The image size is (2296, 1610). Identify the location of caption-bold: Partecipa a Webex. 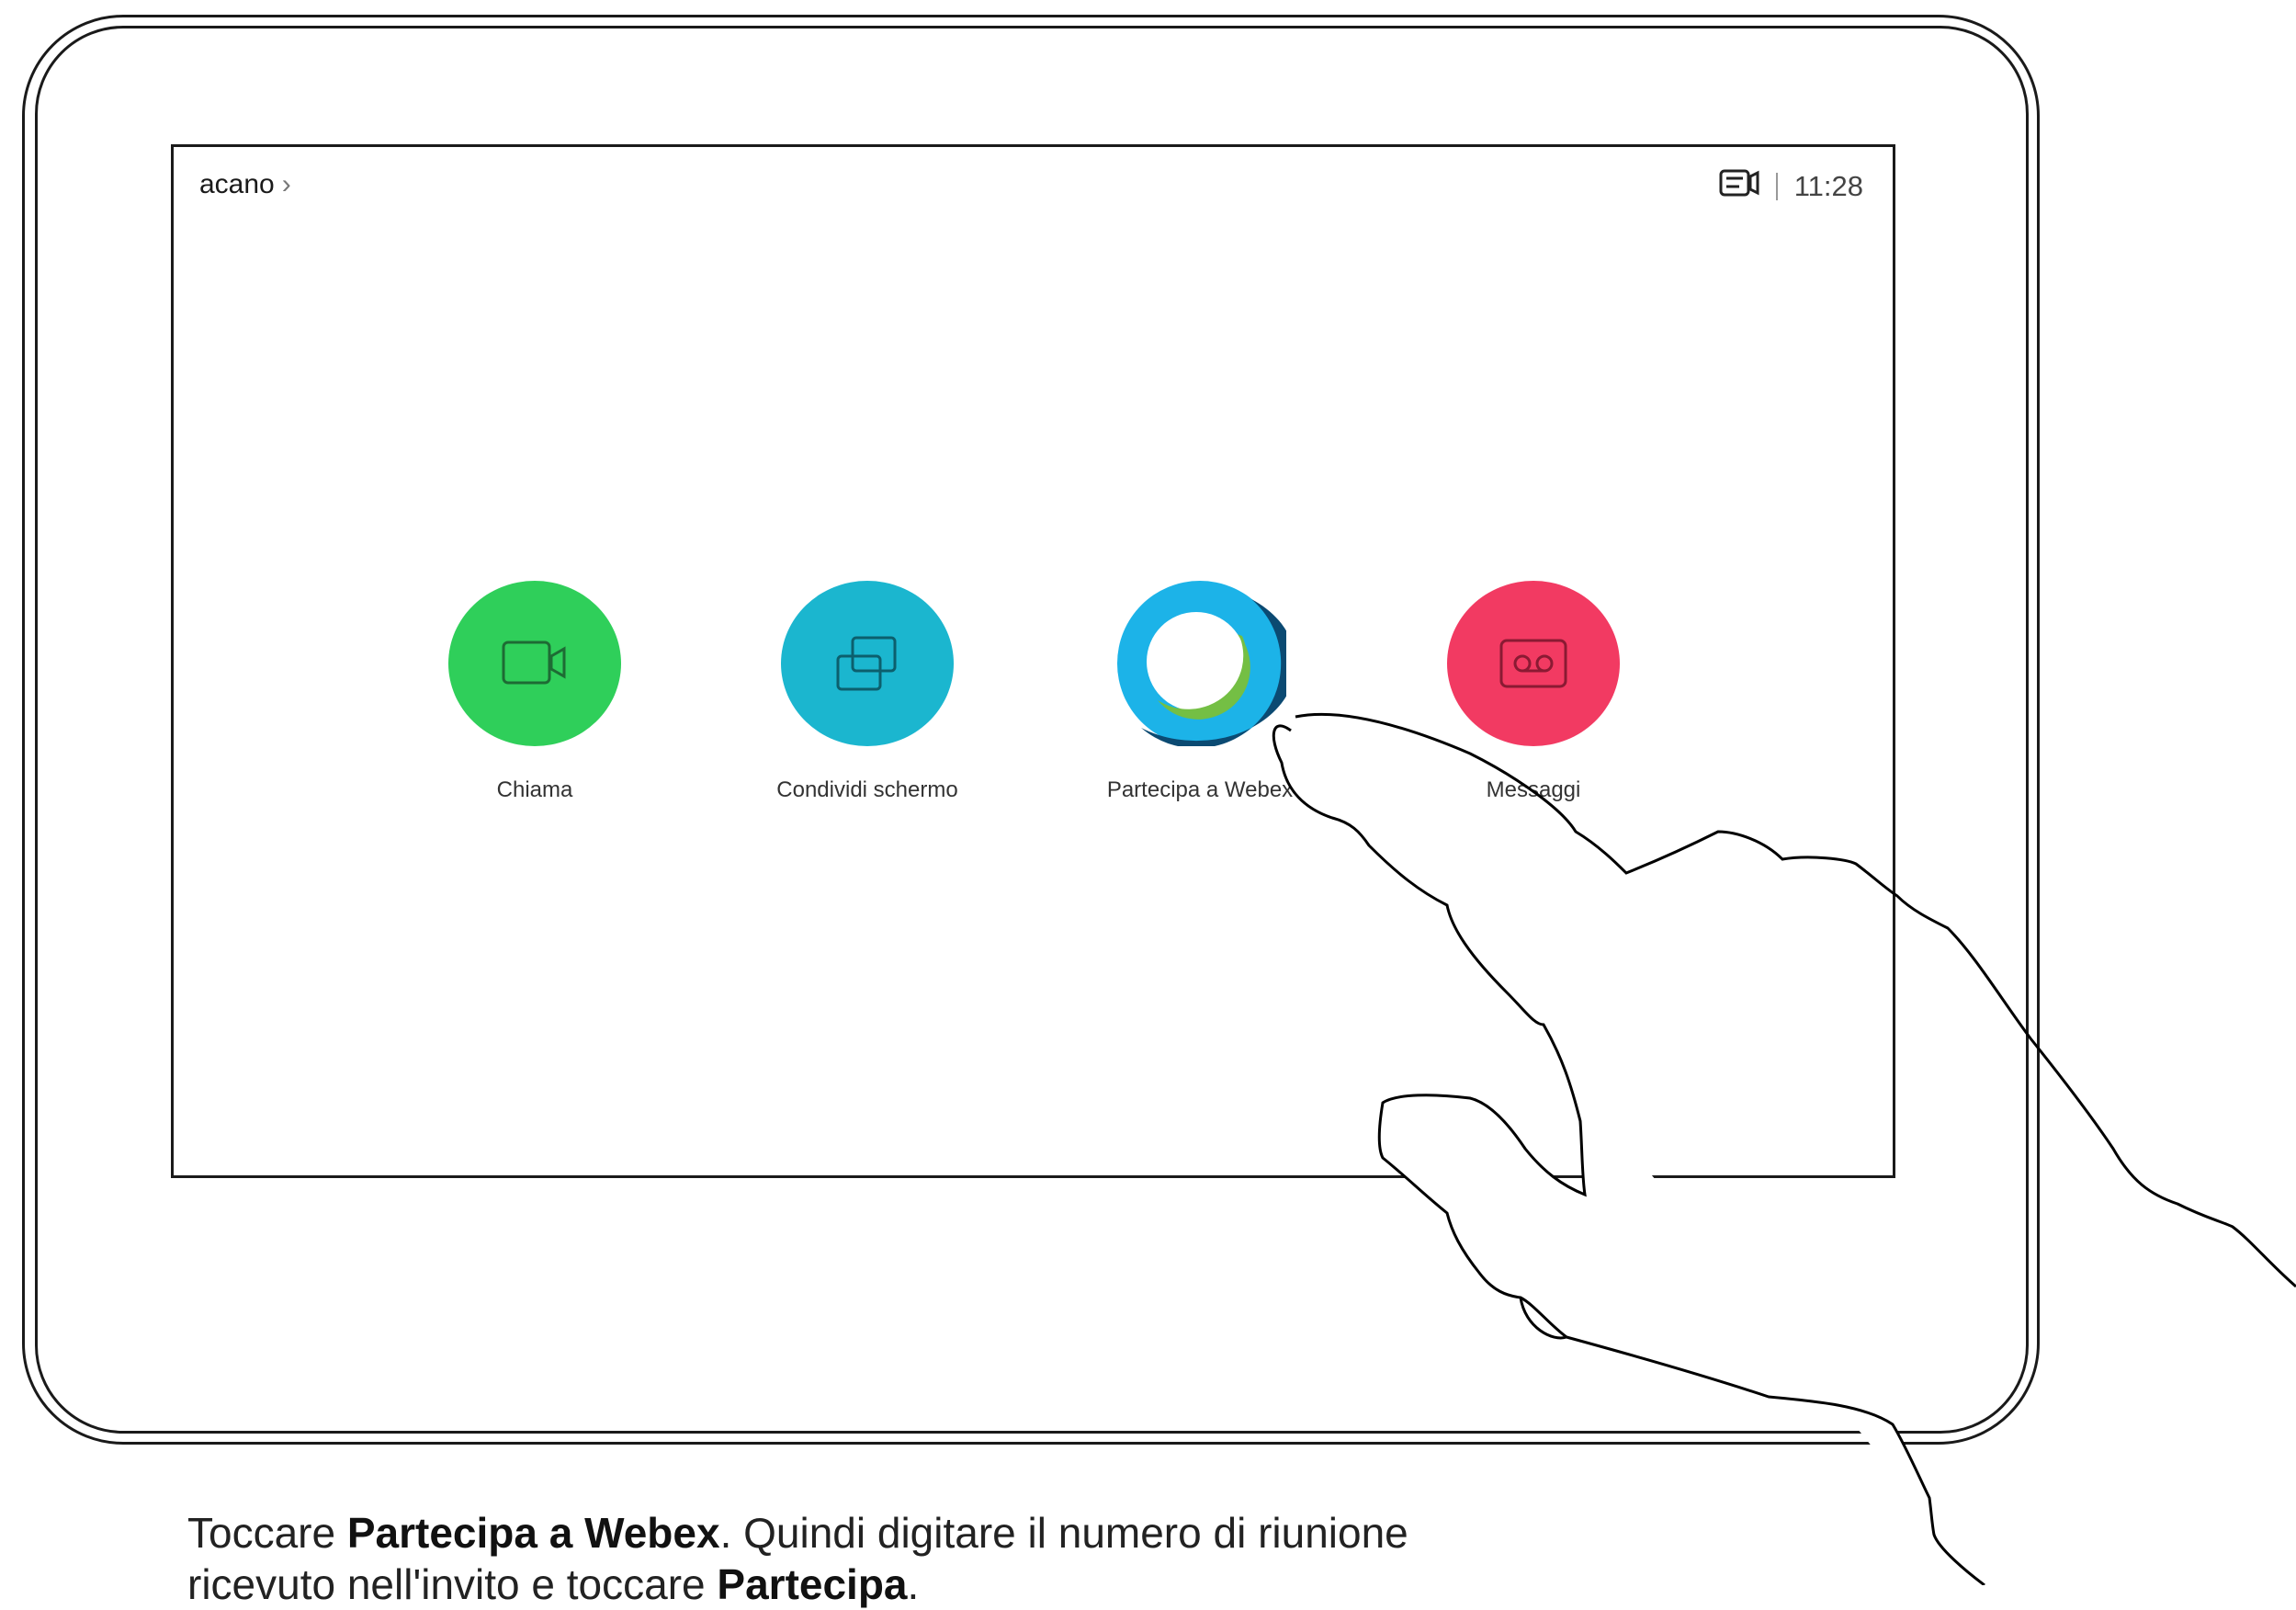
(533, 1533).